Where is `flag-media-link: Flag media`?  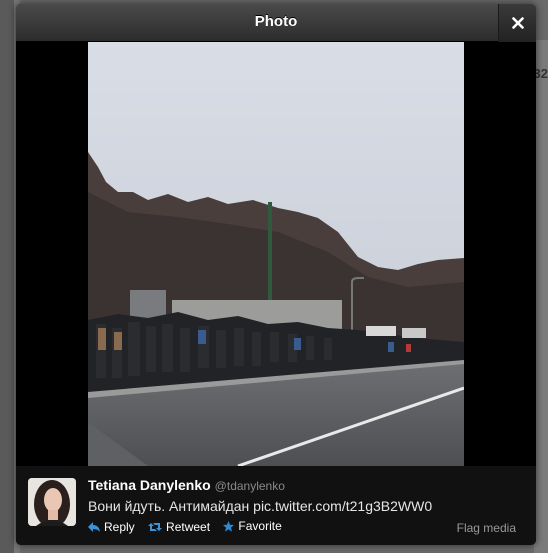 flag-media-link: Flag media is located at coordinates (486, 528).